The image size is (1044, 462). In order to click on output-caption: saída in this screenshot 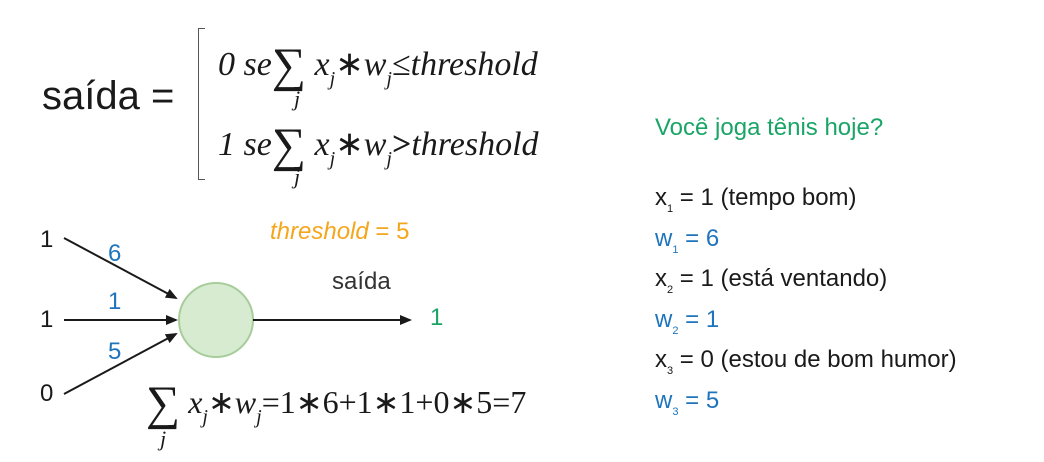, I will do `click(361, 281)`.